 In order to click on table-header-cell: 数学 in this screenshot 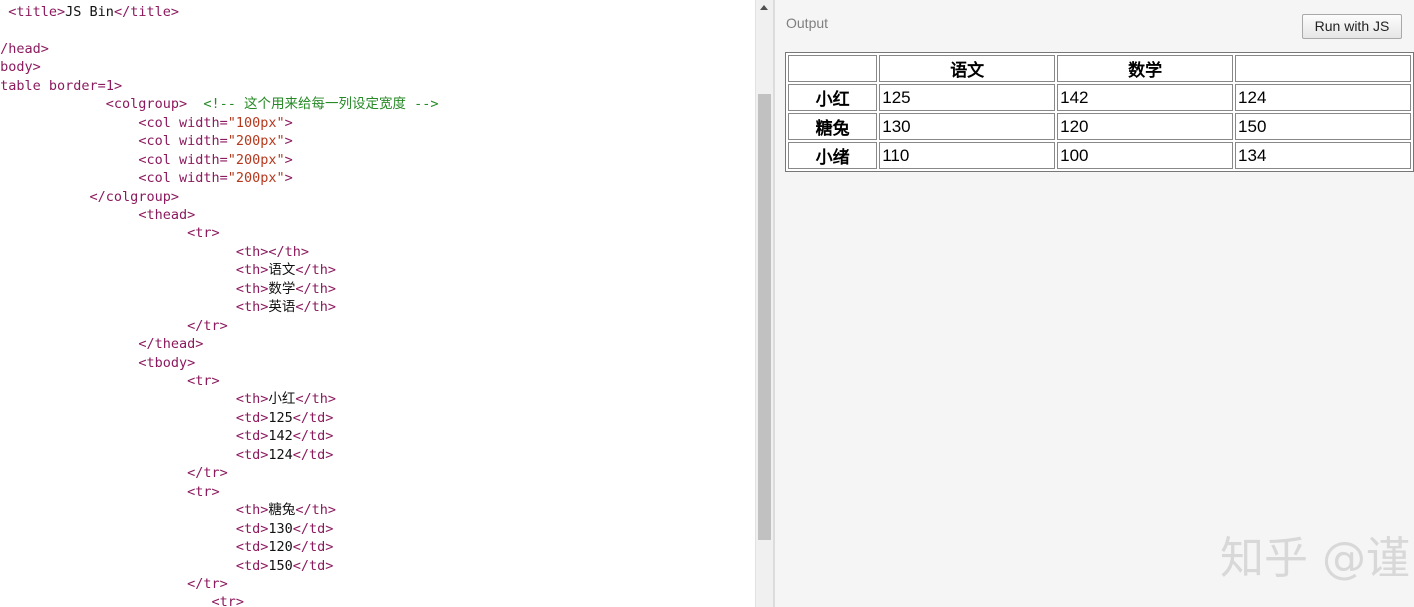, I will do `click(1145, 68)`.